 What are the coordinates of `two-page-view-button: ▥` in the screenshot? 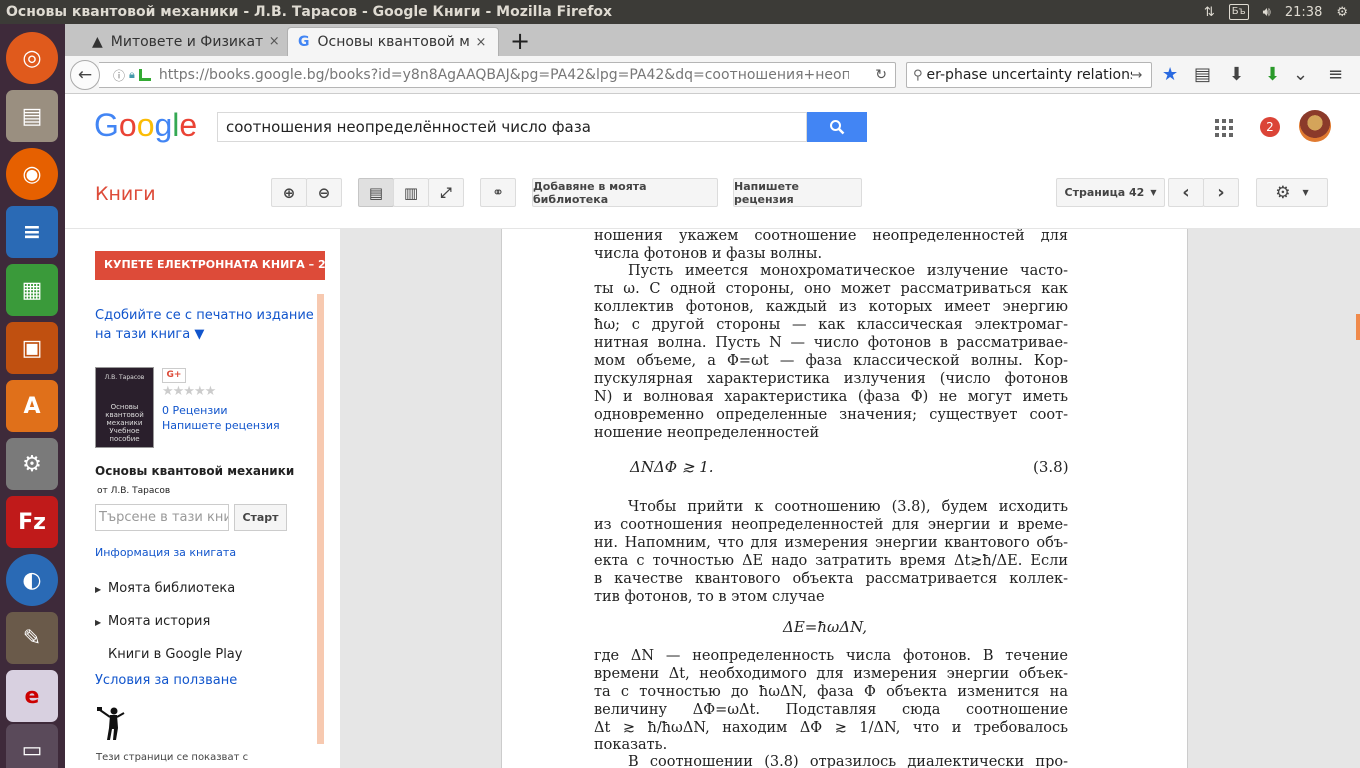 It's located at (411, 192).